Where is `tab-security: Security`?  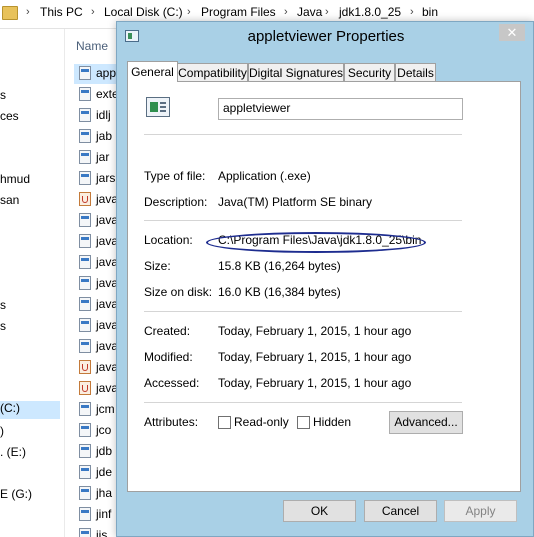 tab-security: Security is located at coordinates (369, 72).